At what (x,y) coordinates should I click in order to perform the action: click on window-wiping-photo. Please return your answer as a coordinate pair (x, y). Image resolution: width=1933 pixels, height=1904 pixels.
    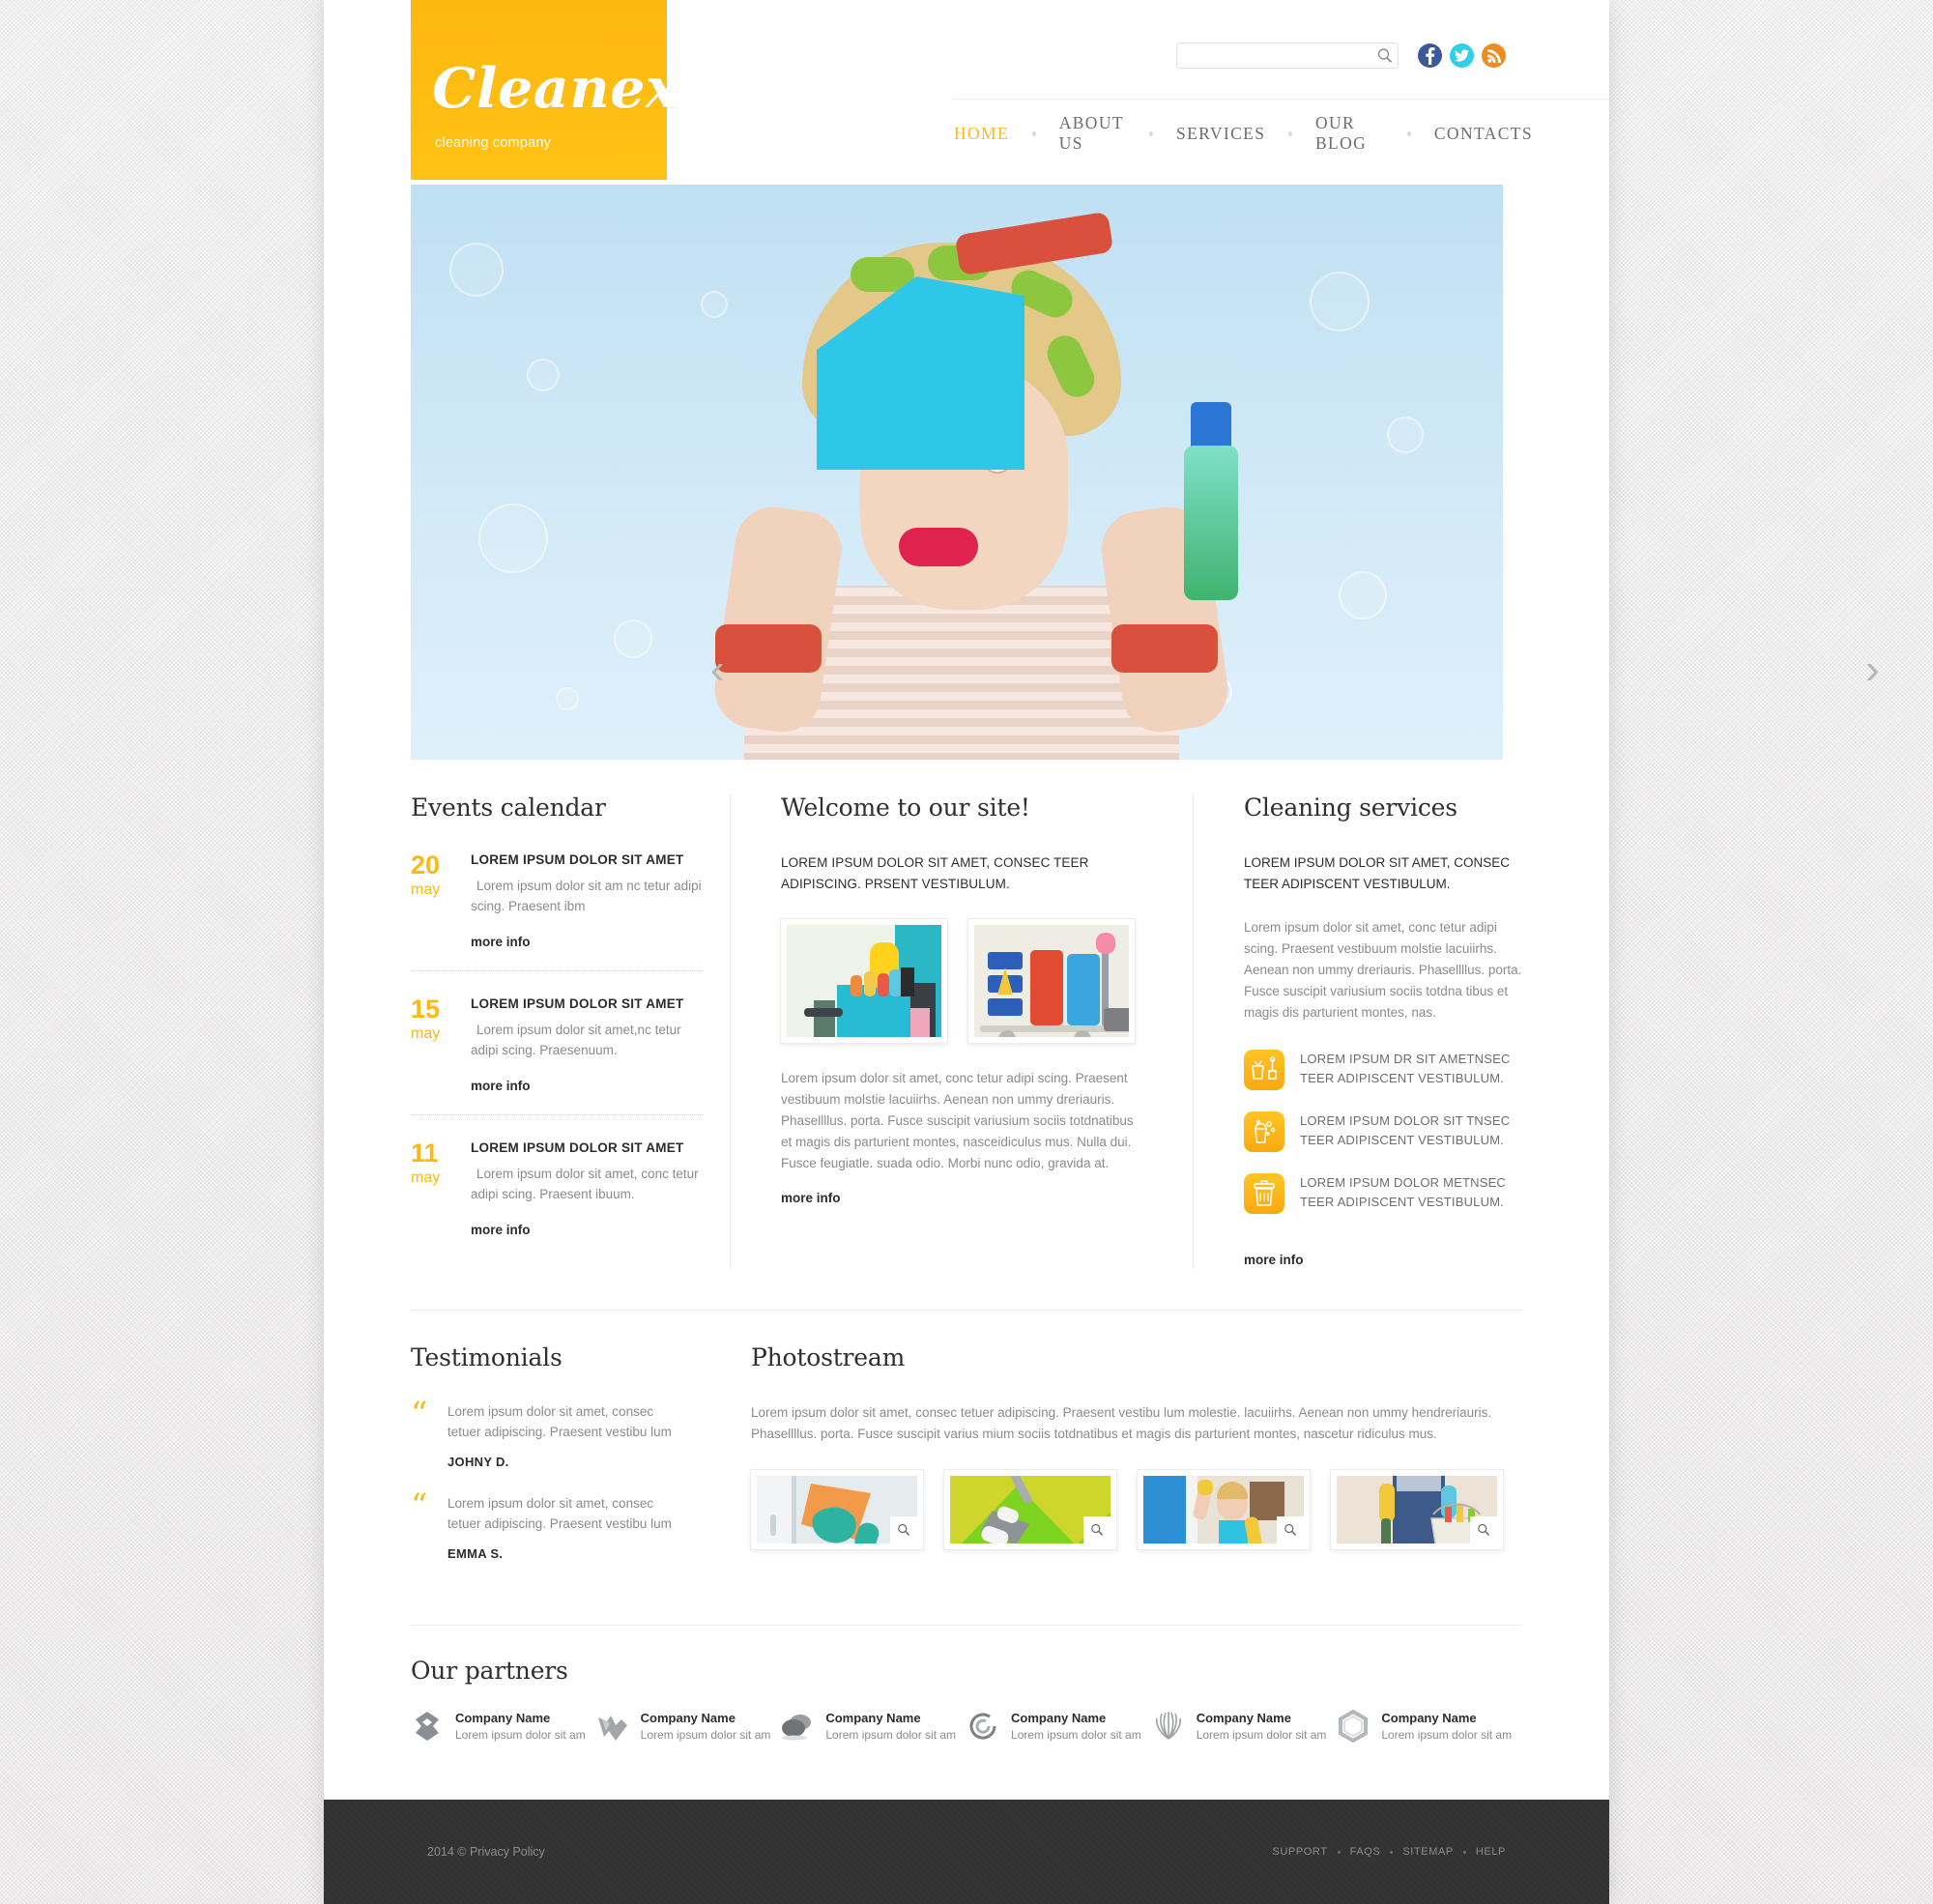
    Looking at the image, I should click on (837, 1509).